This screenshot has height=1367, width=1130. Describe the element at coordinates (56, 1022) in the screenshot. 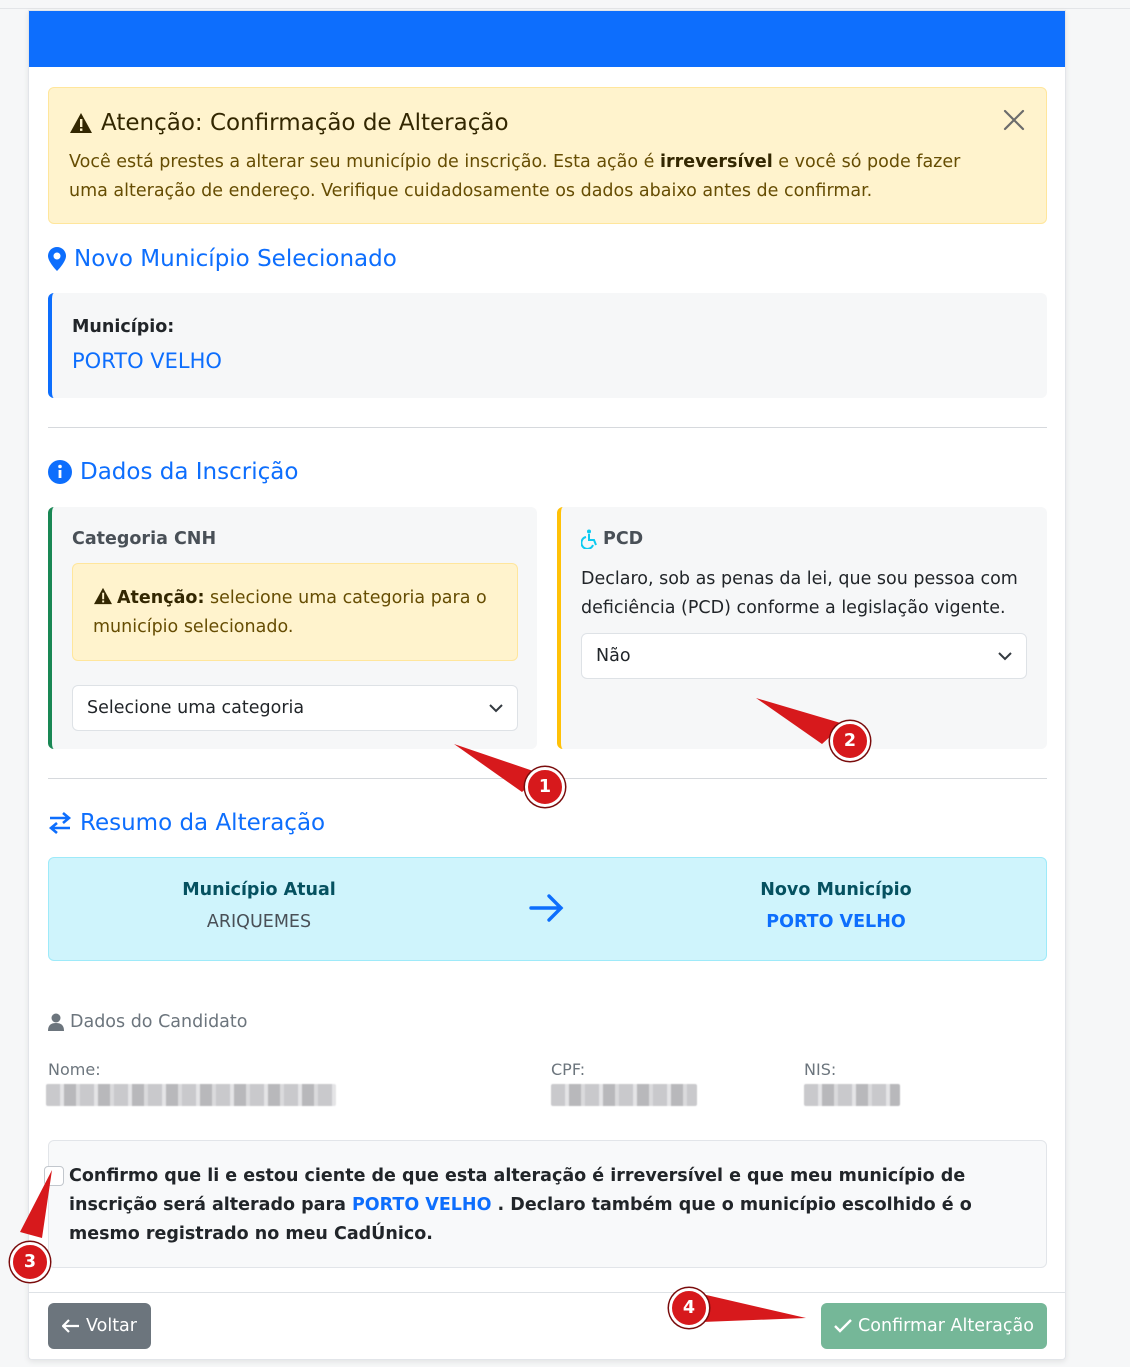

I see `user-icon` at that location.